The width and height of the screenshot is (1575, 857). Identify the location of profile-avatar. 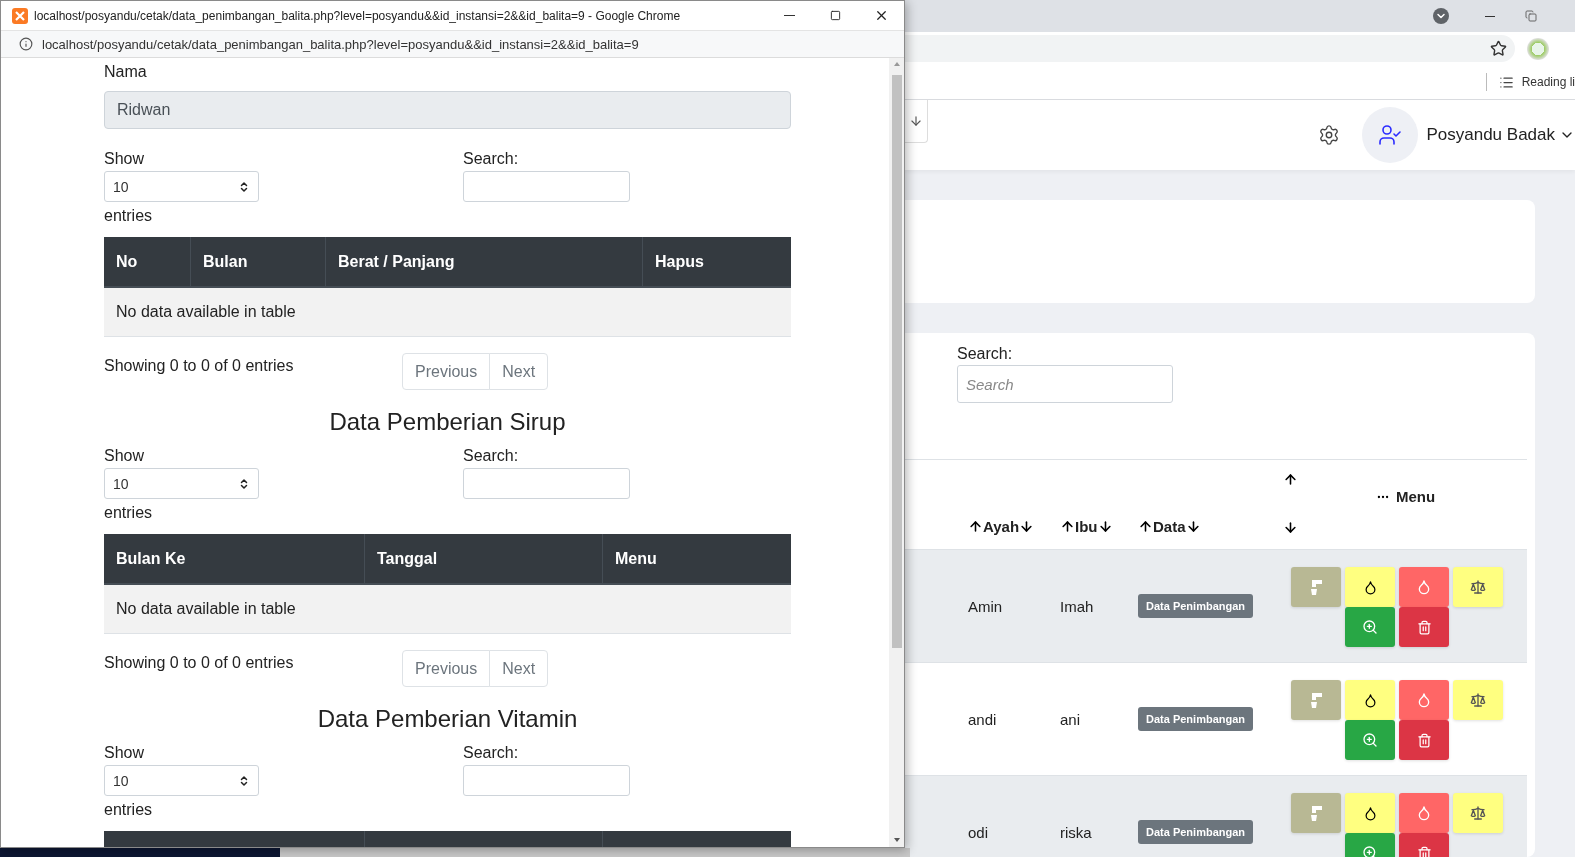
(1538, 48).